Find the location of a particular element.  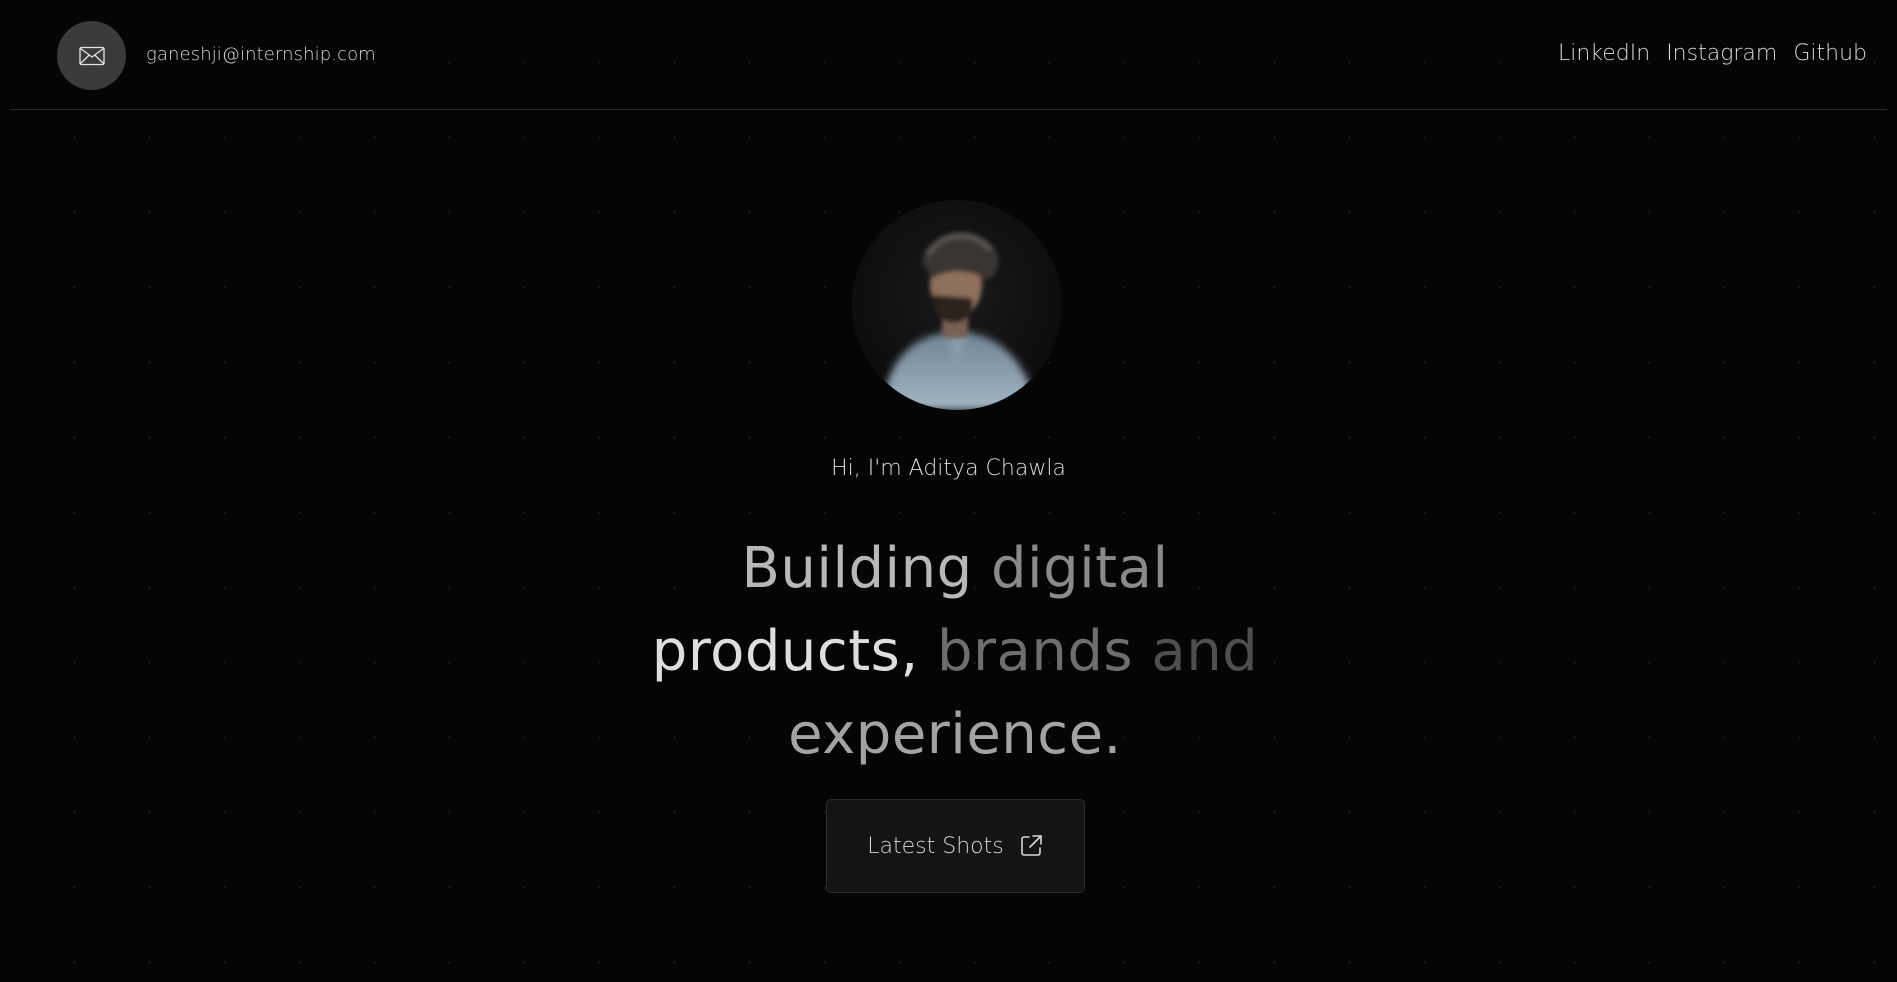

social-nav: LinkedIn Instagram Github is located at coordinates (1712, 53).